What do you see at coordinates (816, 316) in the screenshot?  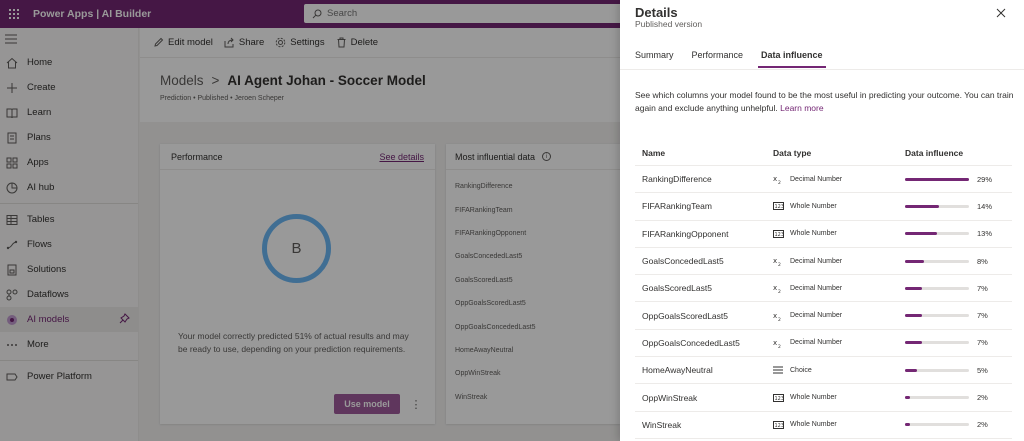 I see `data-type-label: Decimal Number` at bounding box center [816, 316].